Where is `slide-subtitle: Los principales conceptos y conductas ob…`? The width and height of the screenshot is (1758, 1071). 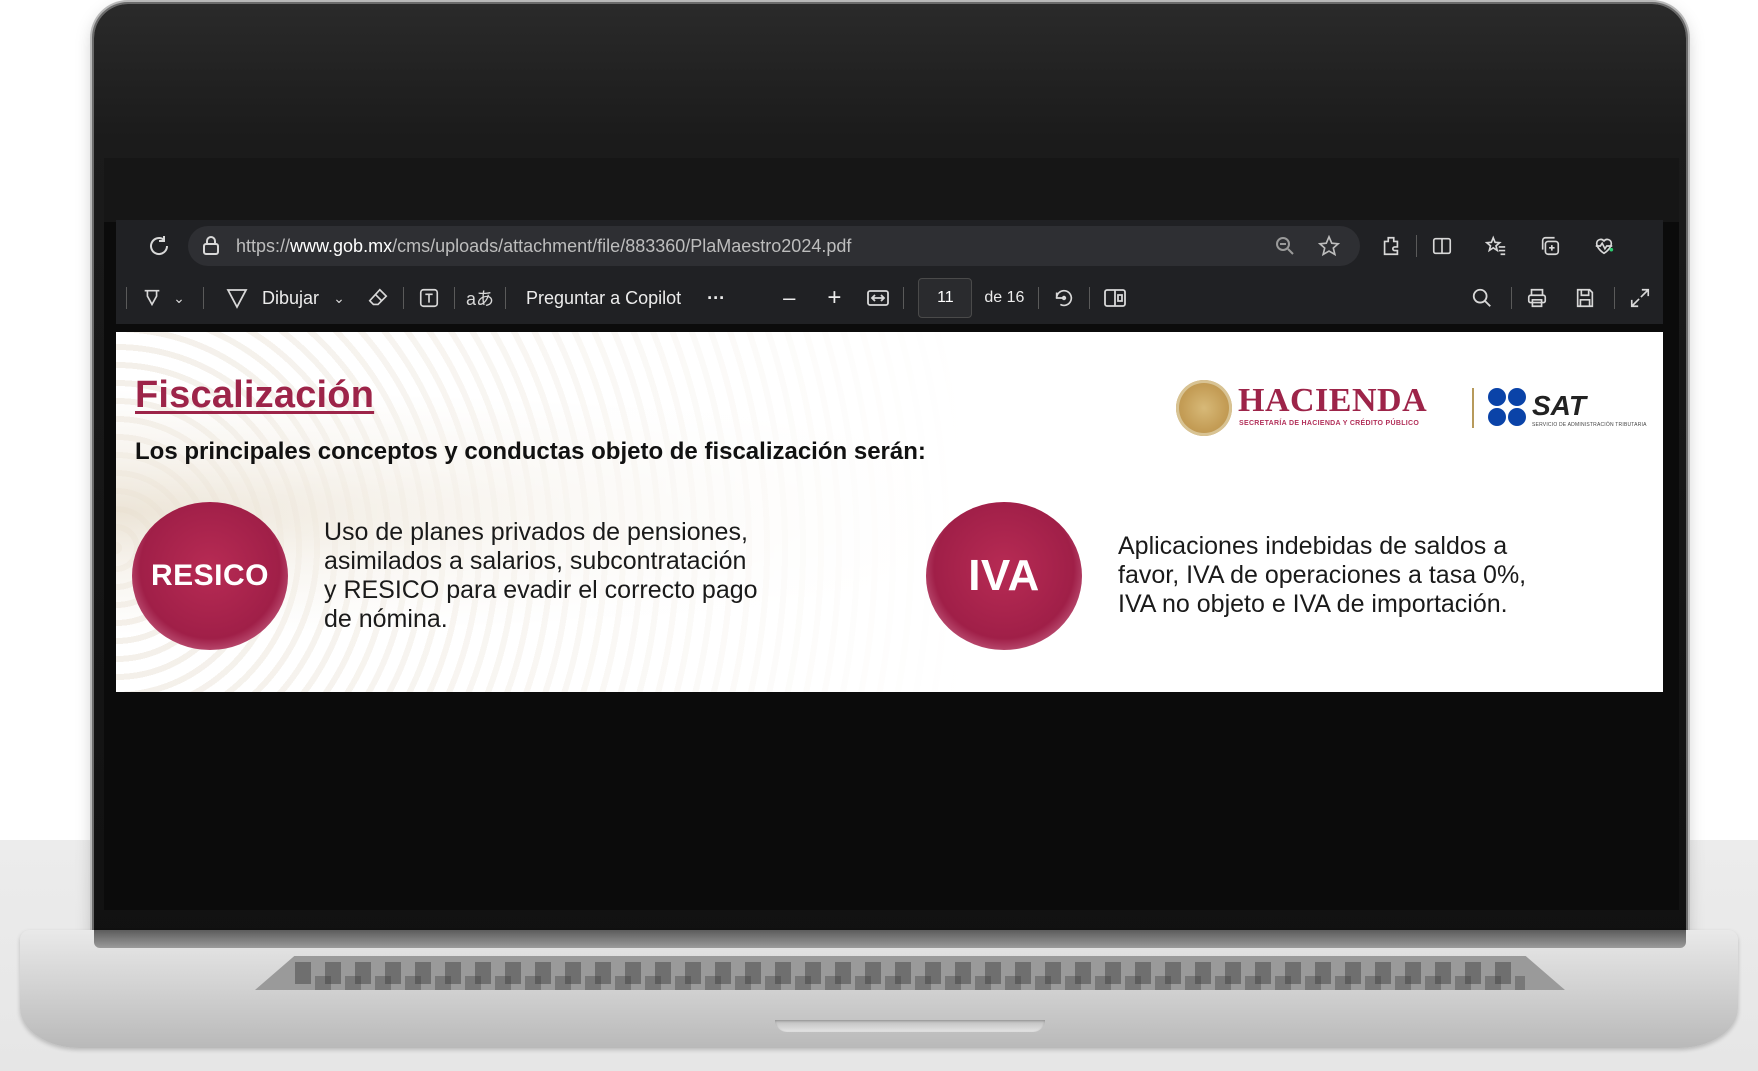 slide-subtitle: Los principales conceptos y conductas ob… is located at coordinates (530, 451).